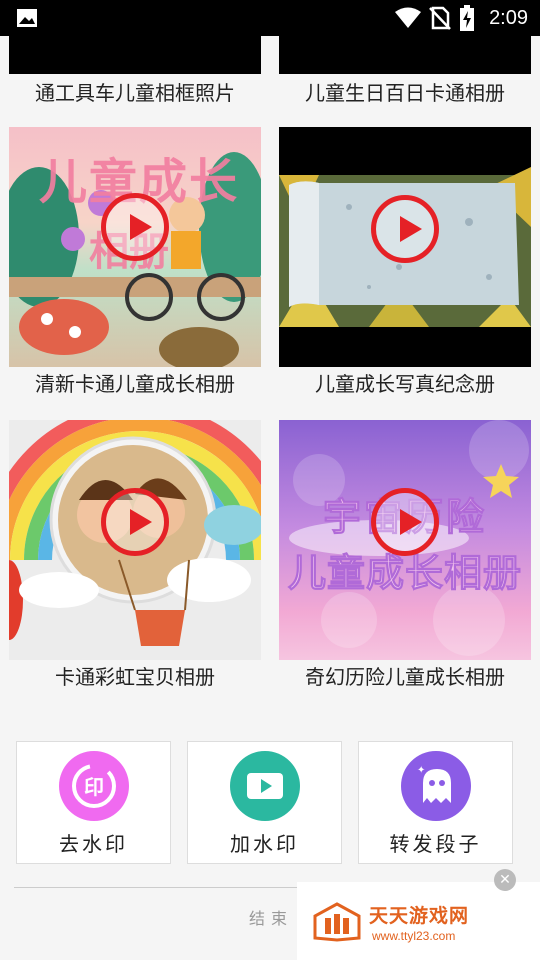 The height and width of the screenshot is (960, 540). I want to click on template-title: 清新卡通儿童成长相册, so click(135, 384).